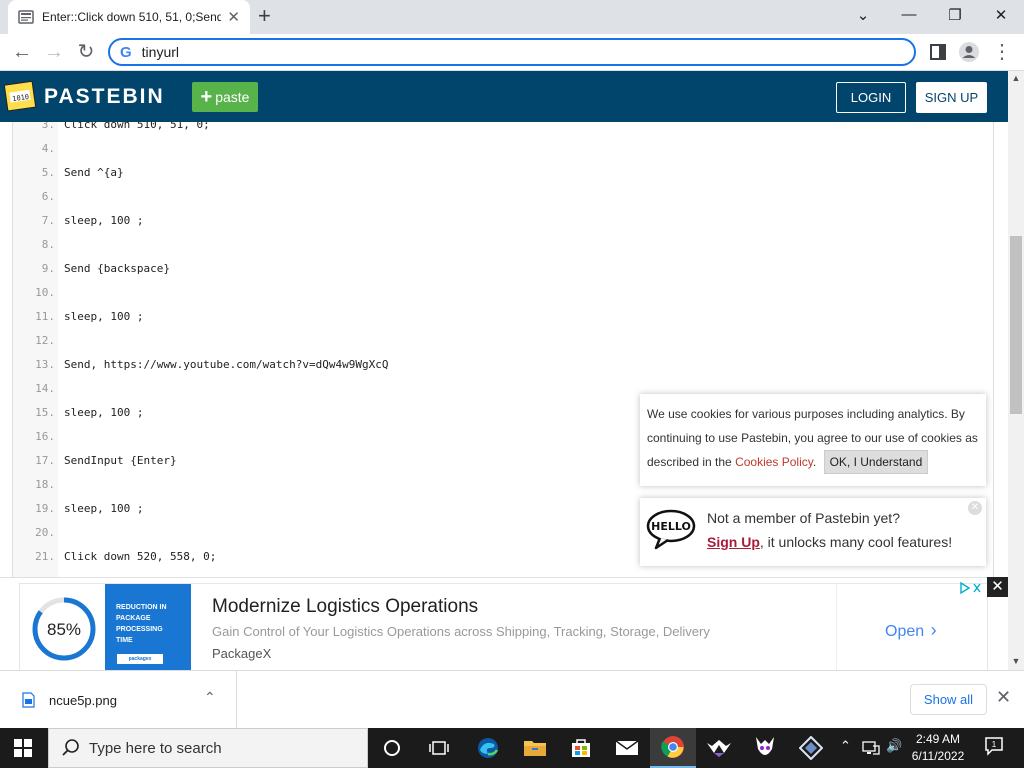  Describe the element at coordinates (21, 96) in the screenshot. I see `pastebin-logo-icon: 1010` at that location.